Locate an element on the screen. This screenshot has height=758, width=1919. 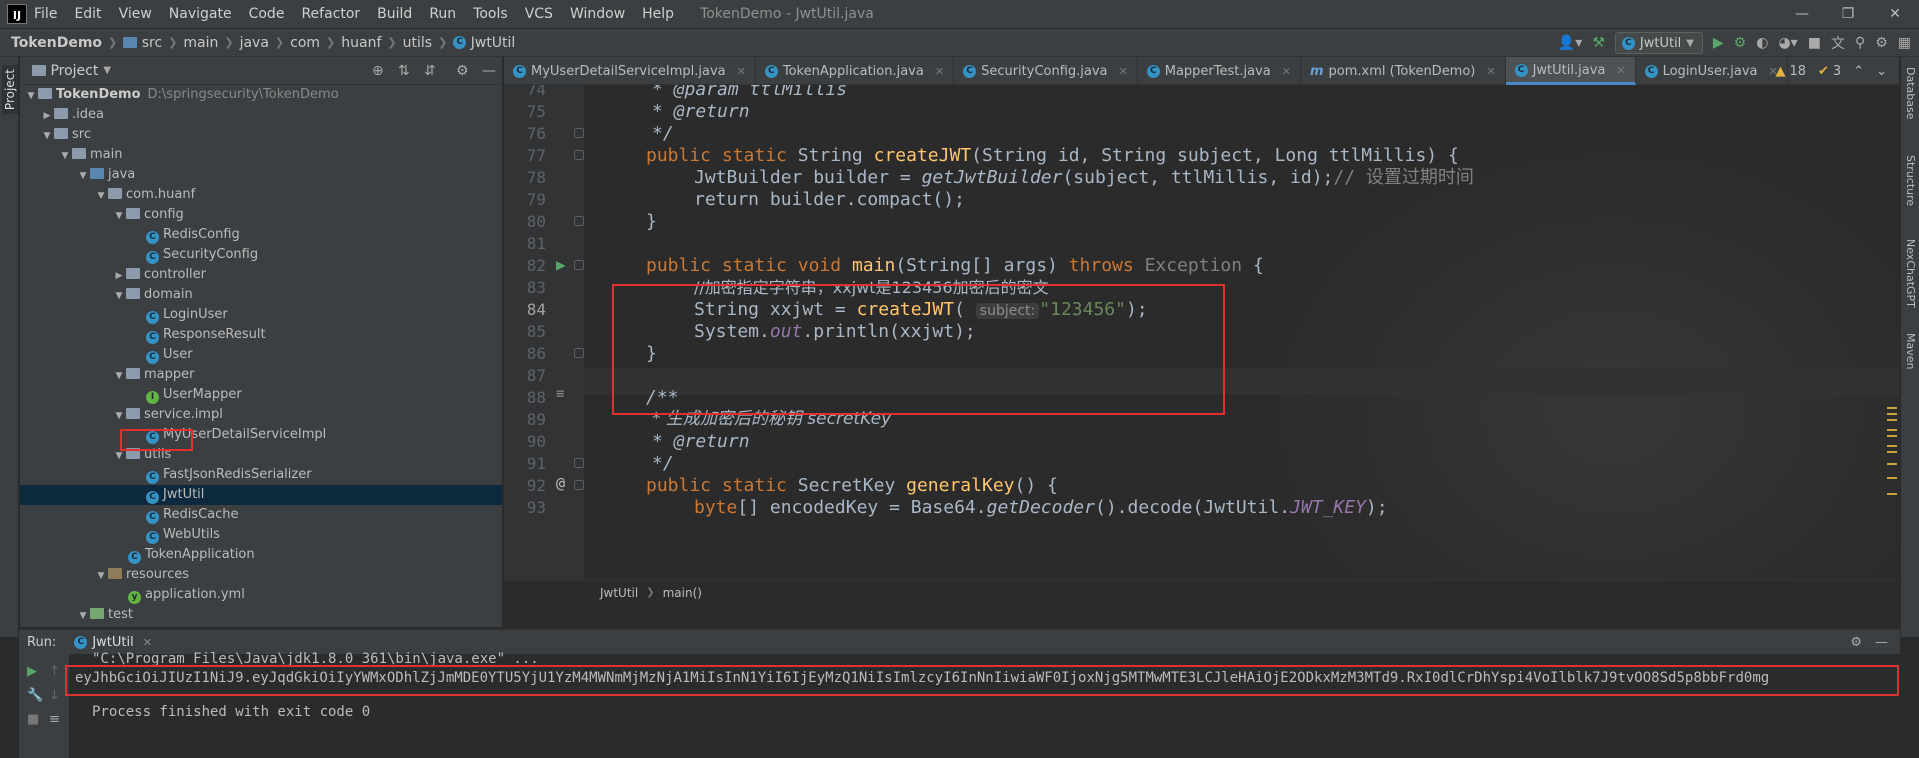
breadcrumb-jwtutil: JwtUtil is located at coordinates (493, 43).